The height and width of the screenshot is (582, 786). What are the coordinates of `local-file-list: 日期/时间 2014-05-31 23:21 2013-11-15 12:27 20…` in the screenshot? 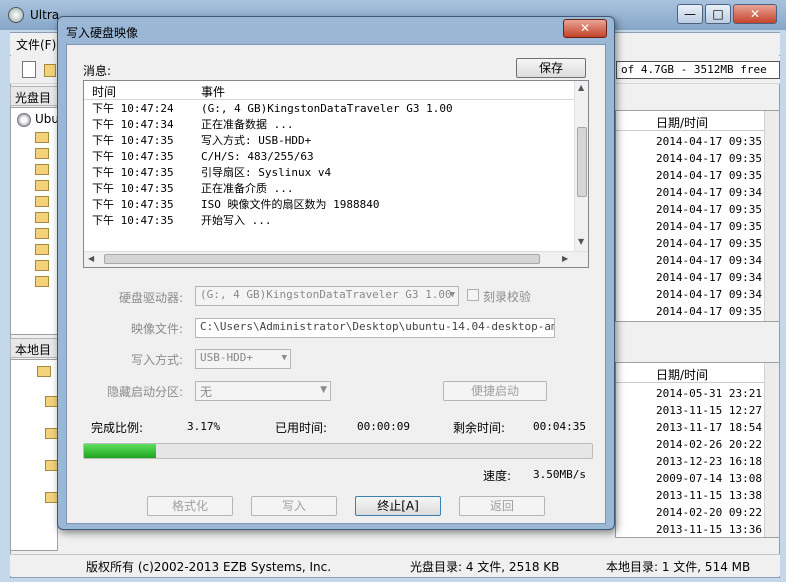 It's located at (697, 450).